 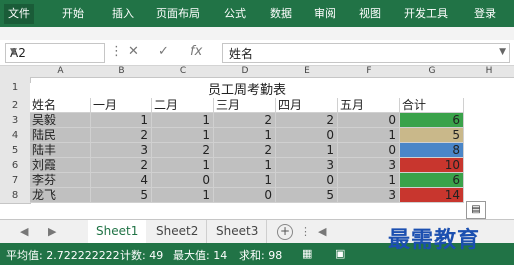 What do you see at coordinates (24, 231) in the screenshot?
I see `scroll-left-icon: ◀` at bounding box center [24, 231].